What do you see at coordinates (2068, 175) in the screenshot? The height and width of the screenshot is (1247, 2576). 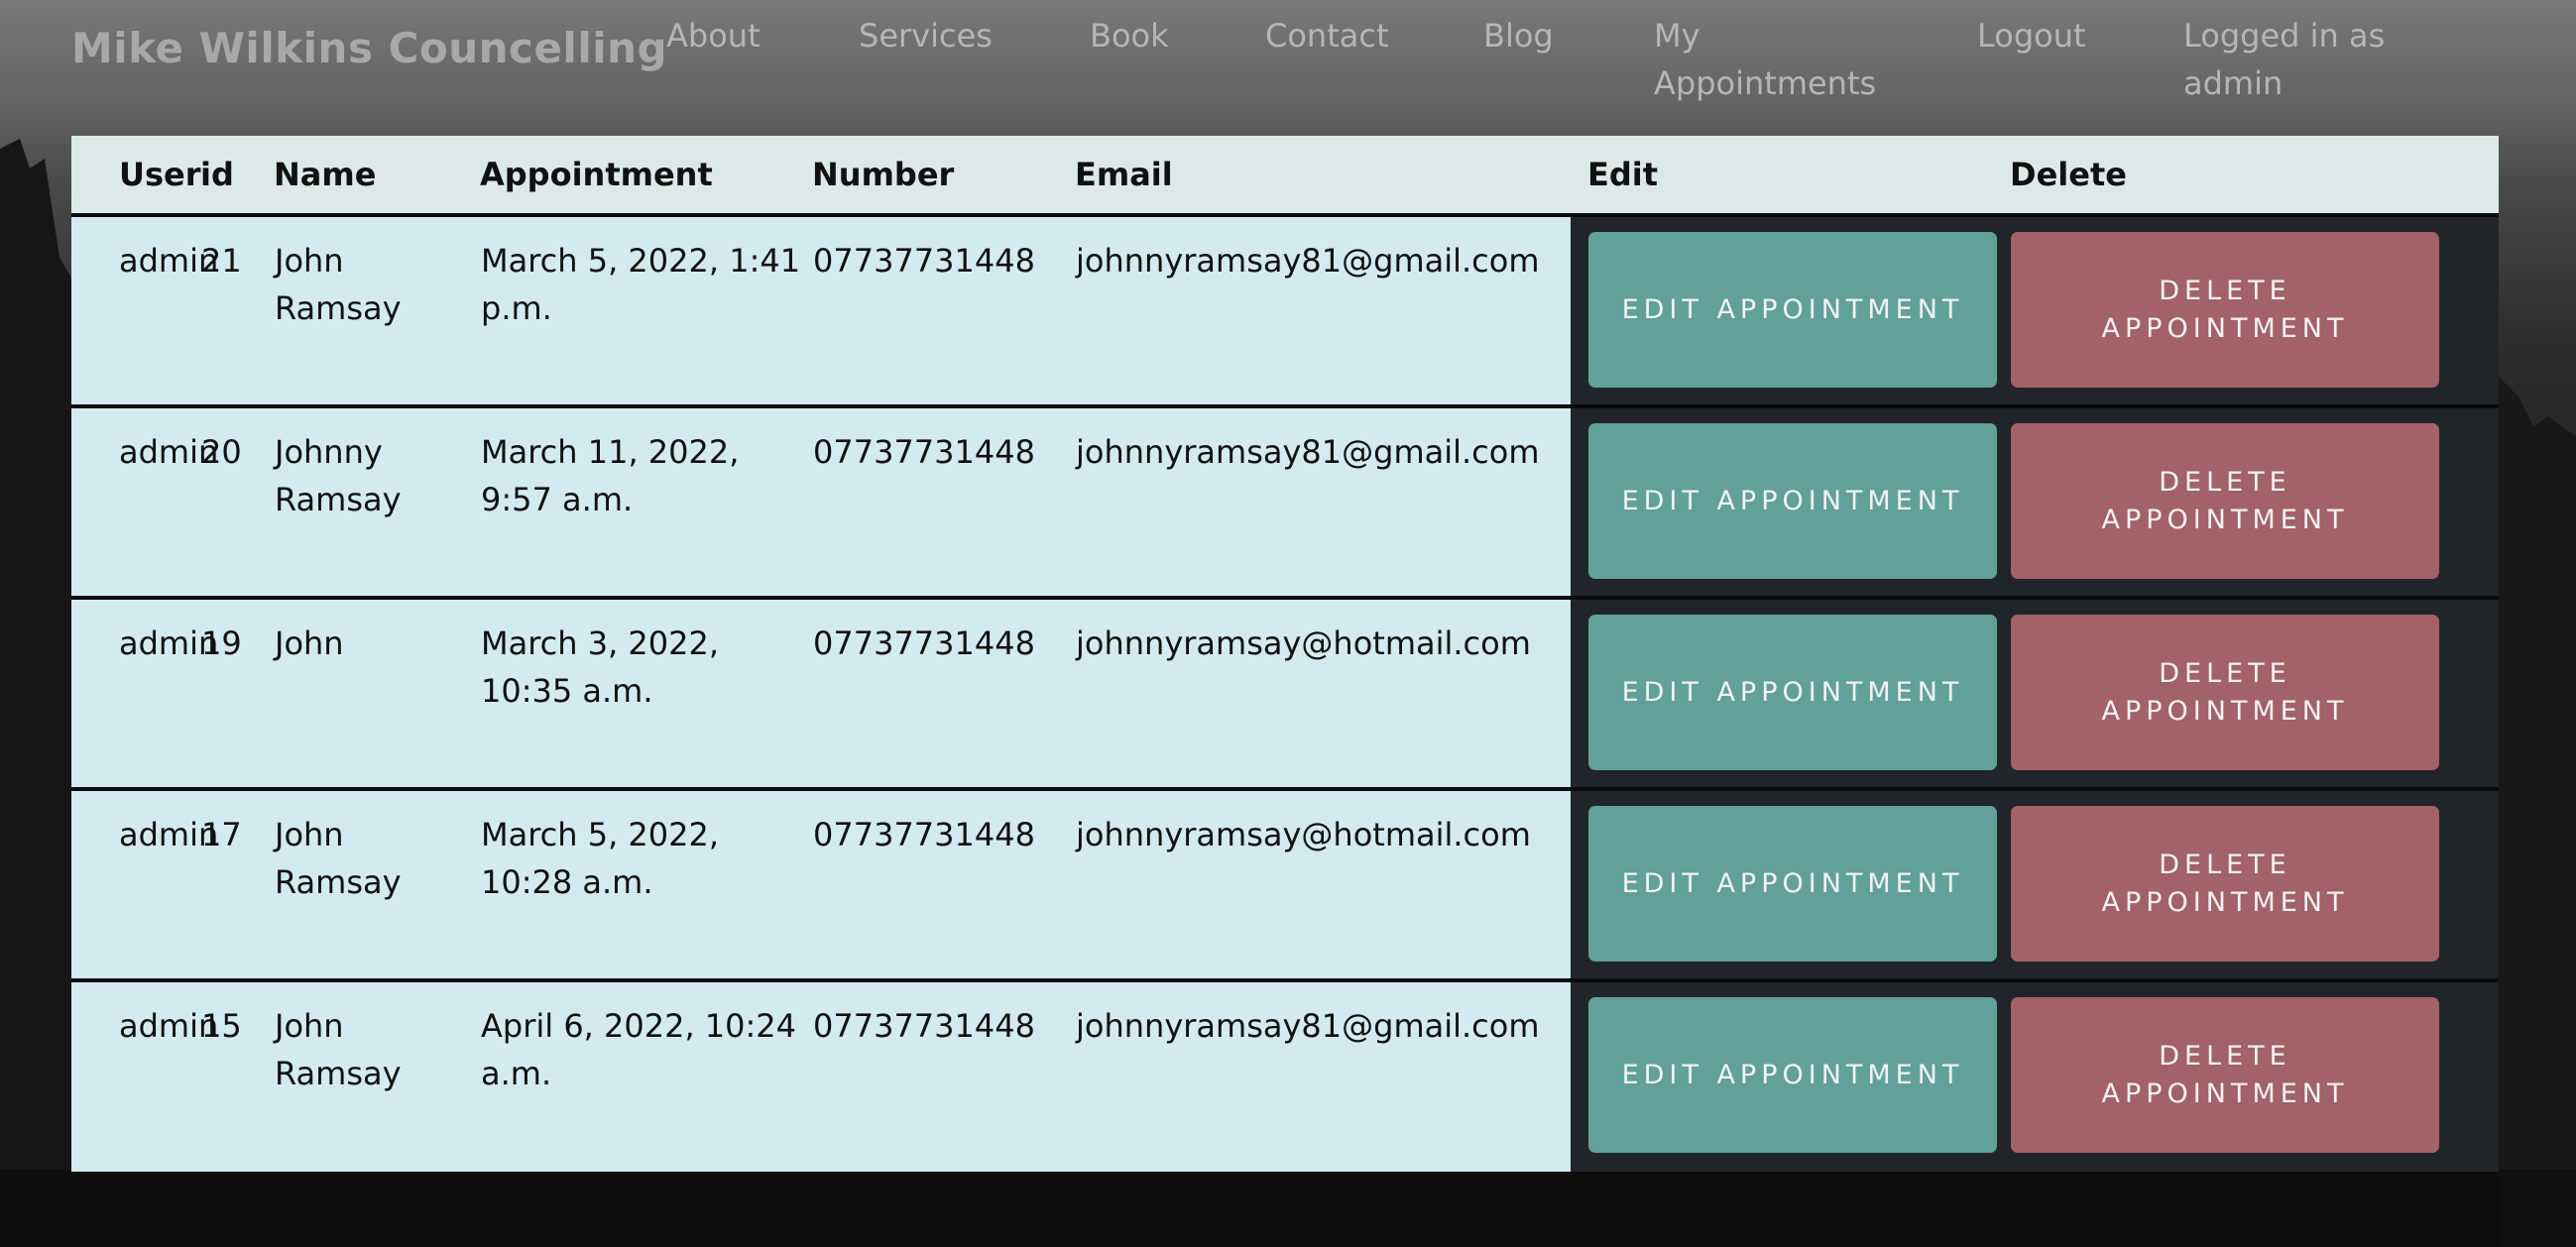 I see `header-delete: Delete` at bounding box center [2068, 175].